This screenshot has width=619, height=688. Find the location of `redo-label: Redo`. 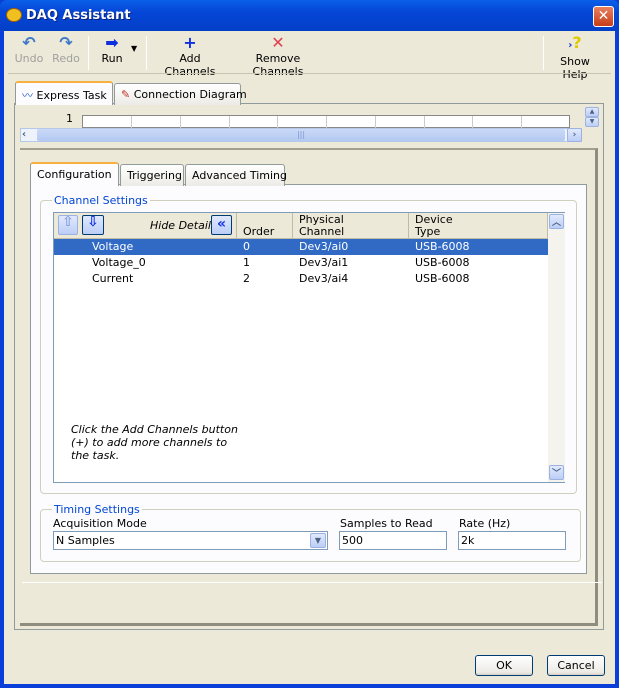

redo-label: Redo is located at coordinates (66, 58).